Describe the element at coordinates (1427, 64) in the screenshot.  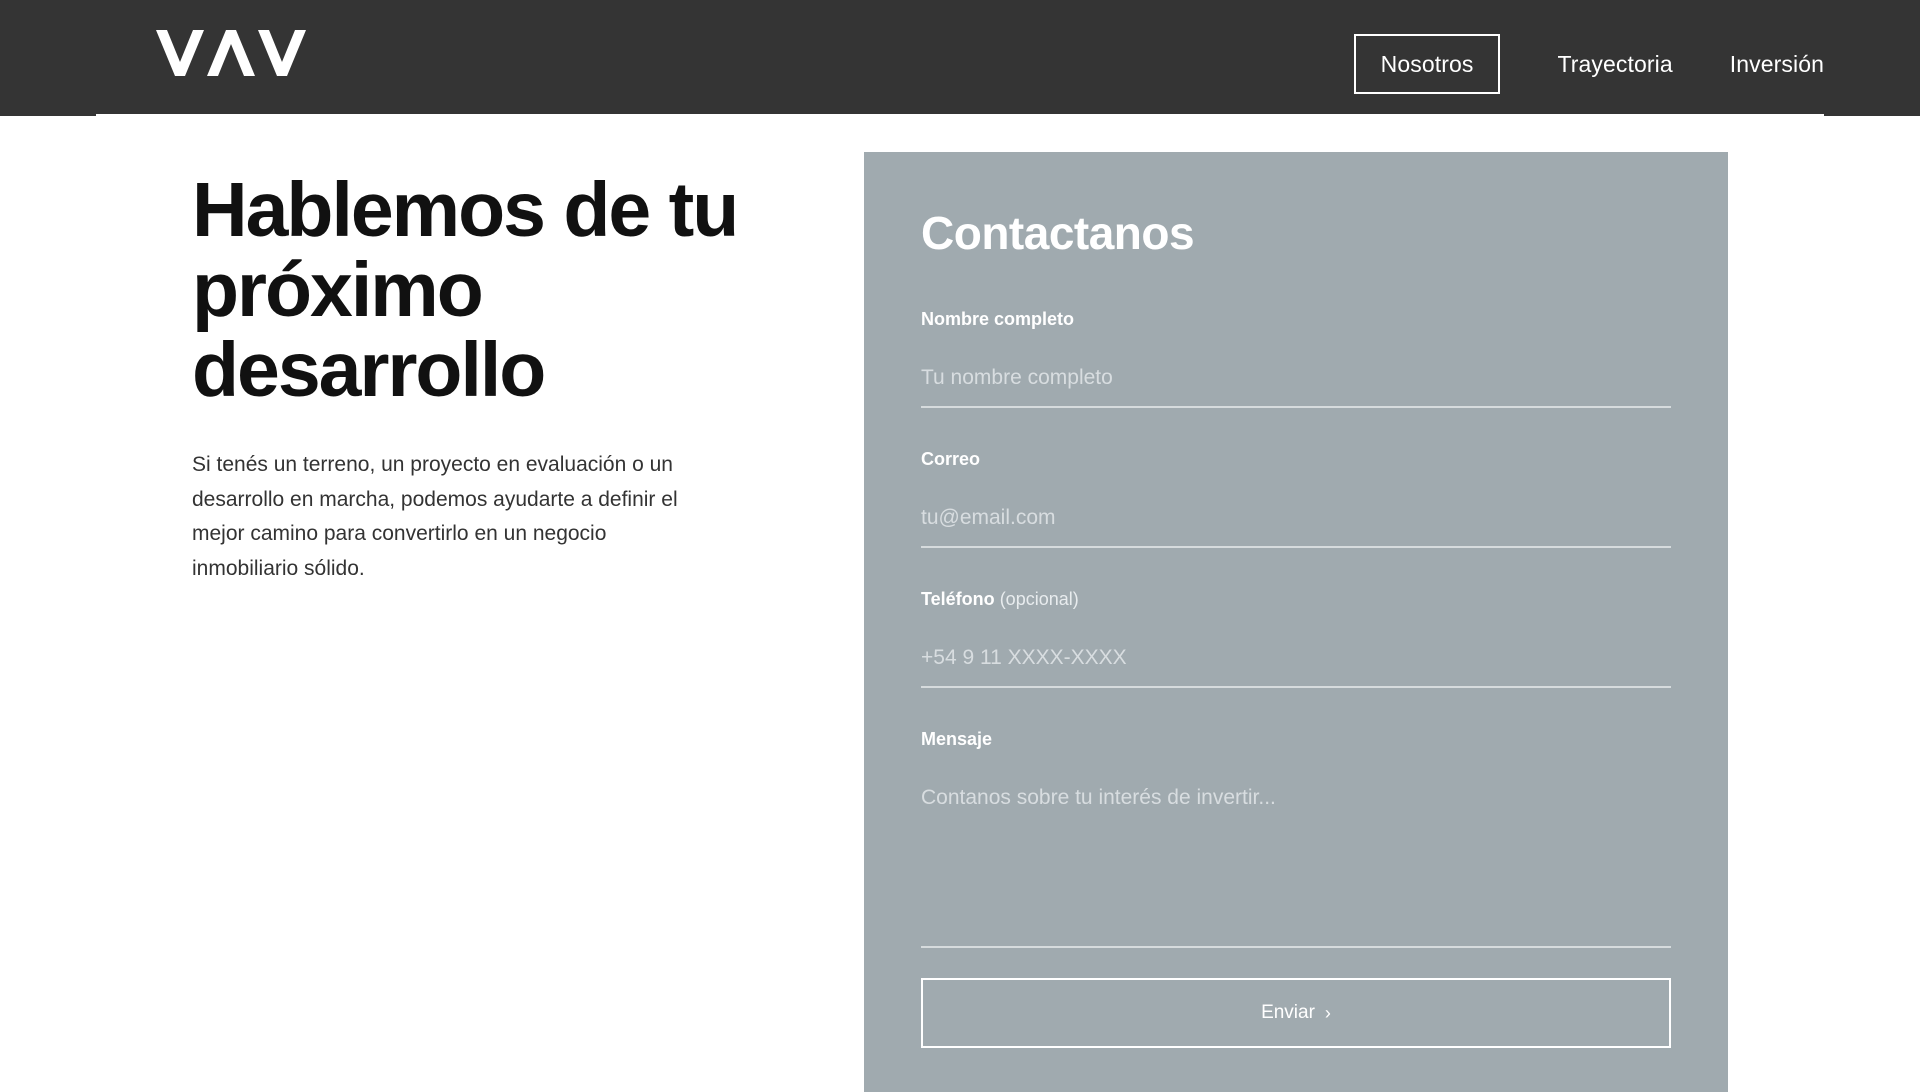
I see `nav-item-nosotros: Nosotros` at that location.